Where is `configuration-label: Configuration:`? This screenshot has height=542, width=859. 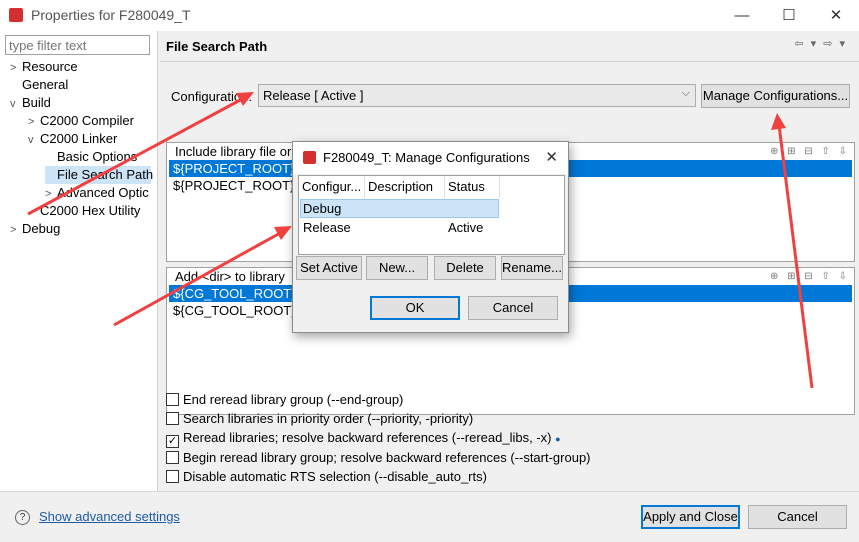
configuration-label: Configuration: is located at coordinates (211, 96).